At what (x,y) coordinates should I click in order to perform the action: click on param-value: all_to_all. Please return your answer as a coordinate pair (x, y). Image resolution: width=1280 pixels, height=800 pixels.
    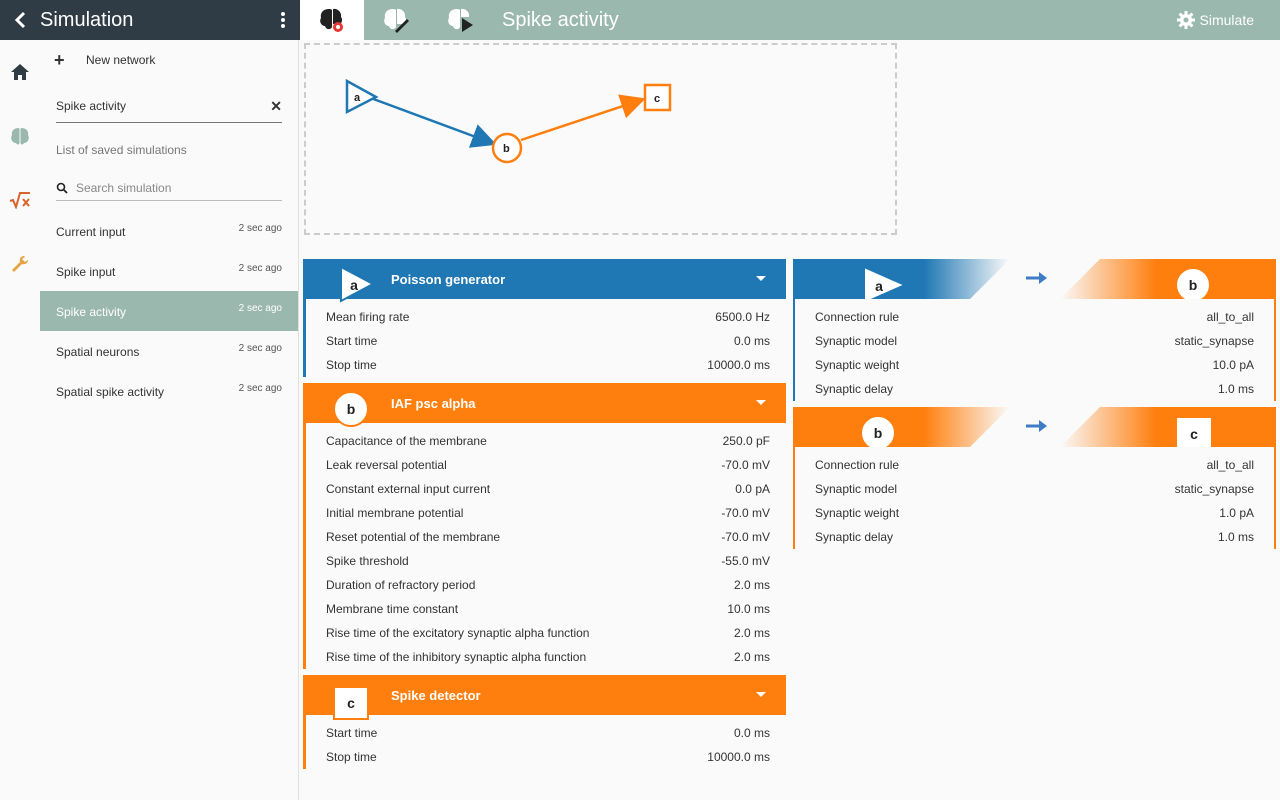
    Looking at the image, I should click on (1230, 317).